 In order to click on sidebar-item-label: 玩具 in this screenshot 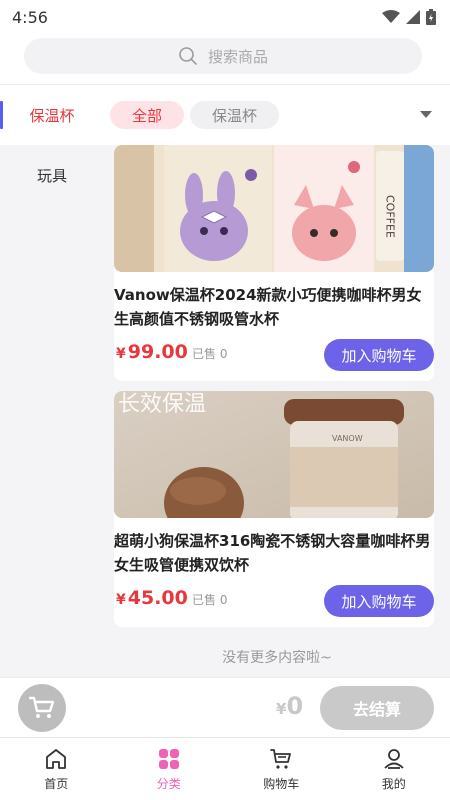, I will do `click(51, 175)`.